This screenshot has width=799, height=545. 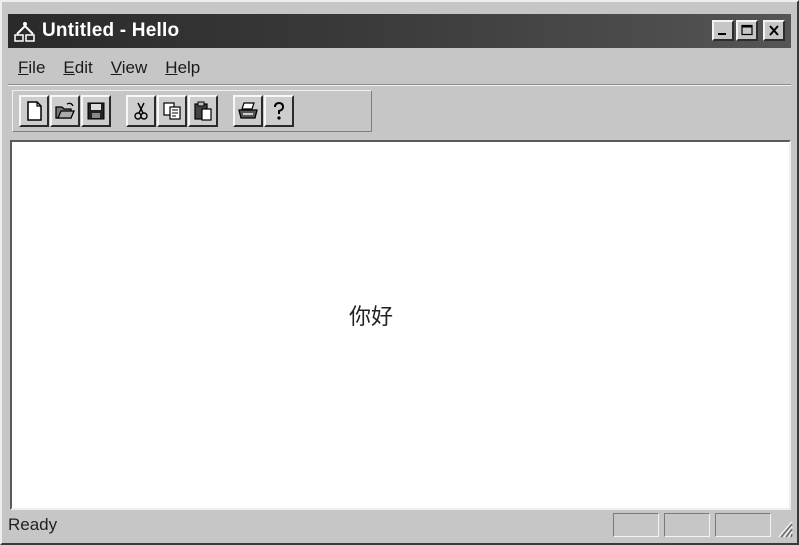 What do you see at coordinates (722, 34) in the screenshot?
I see `minimize-icon` at bounding box center [722, 34].